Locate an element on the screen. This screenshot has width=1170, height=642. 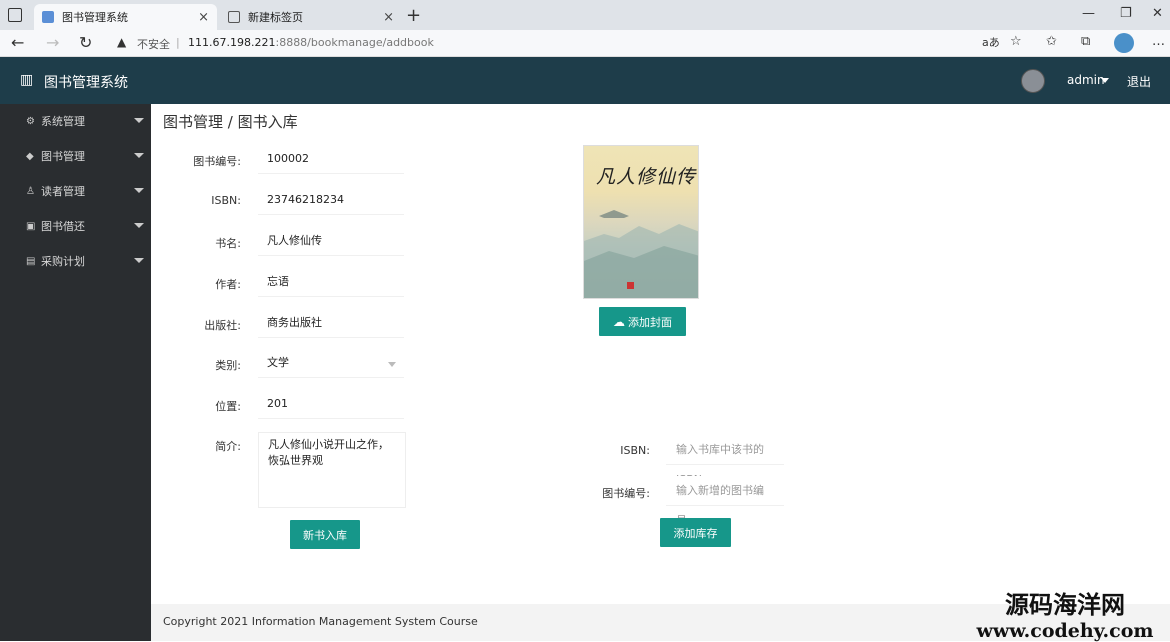
book-icon: ◆ is located at coordinates (30, 156).